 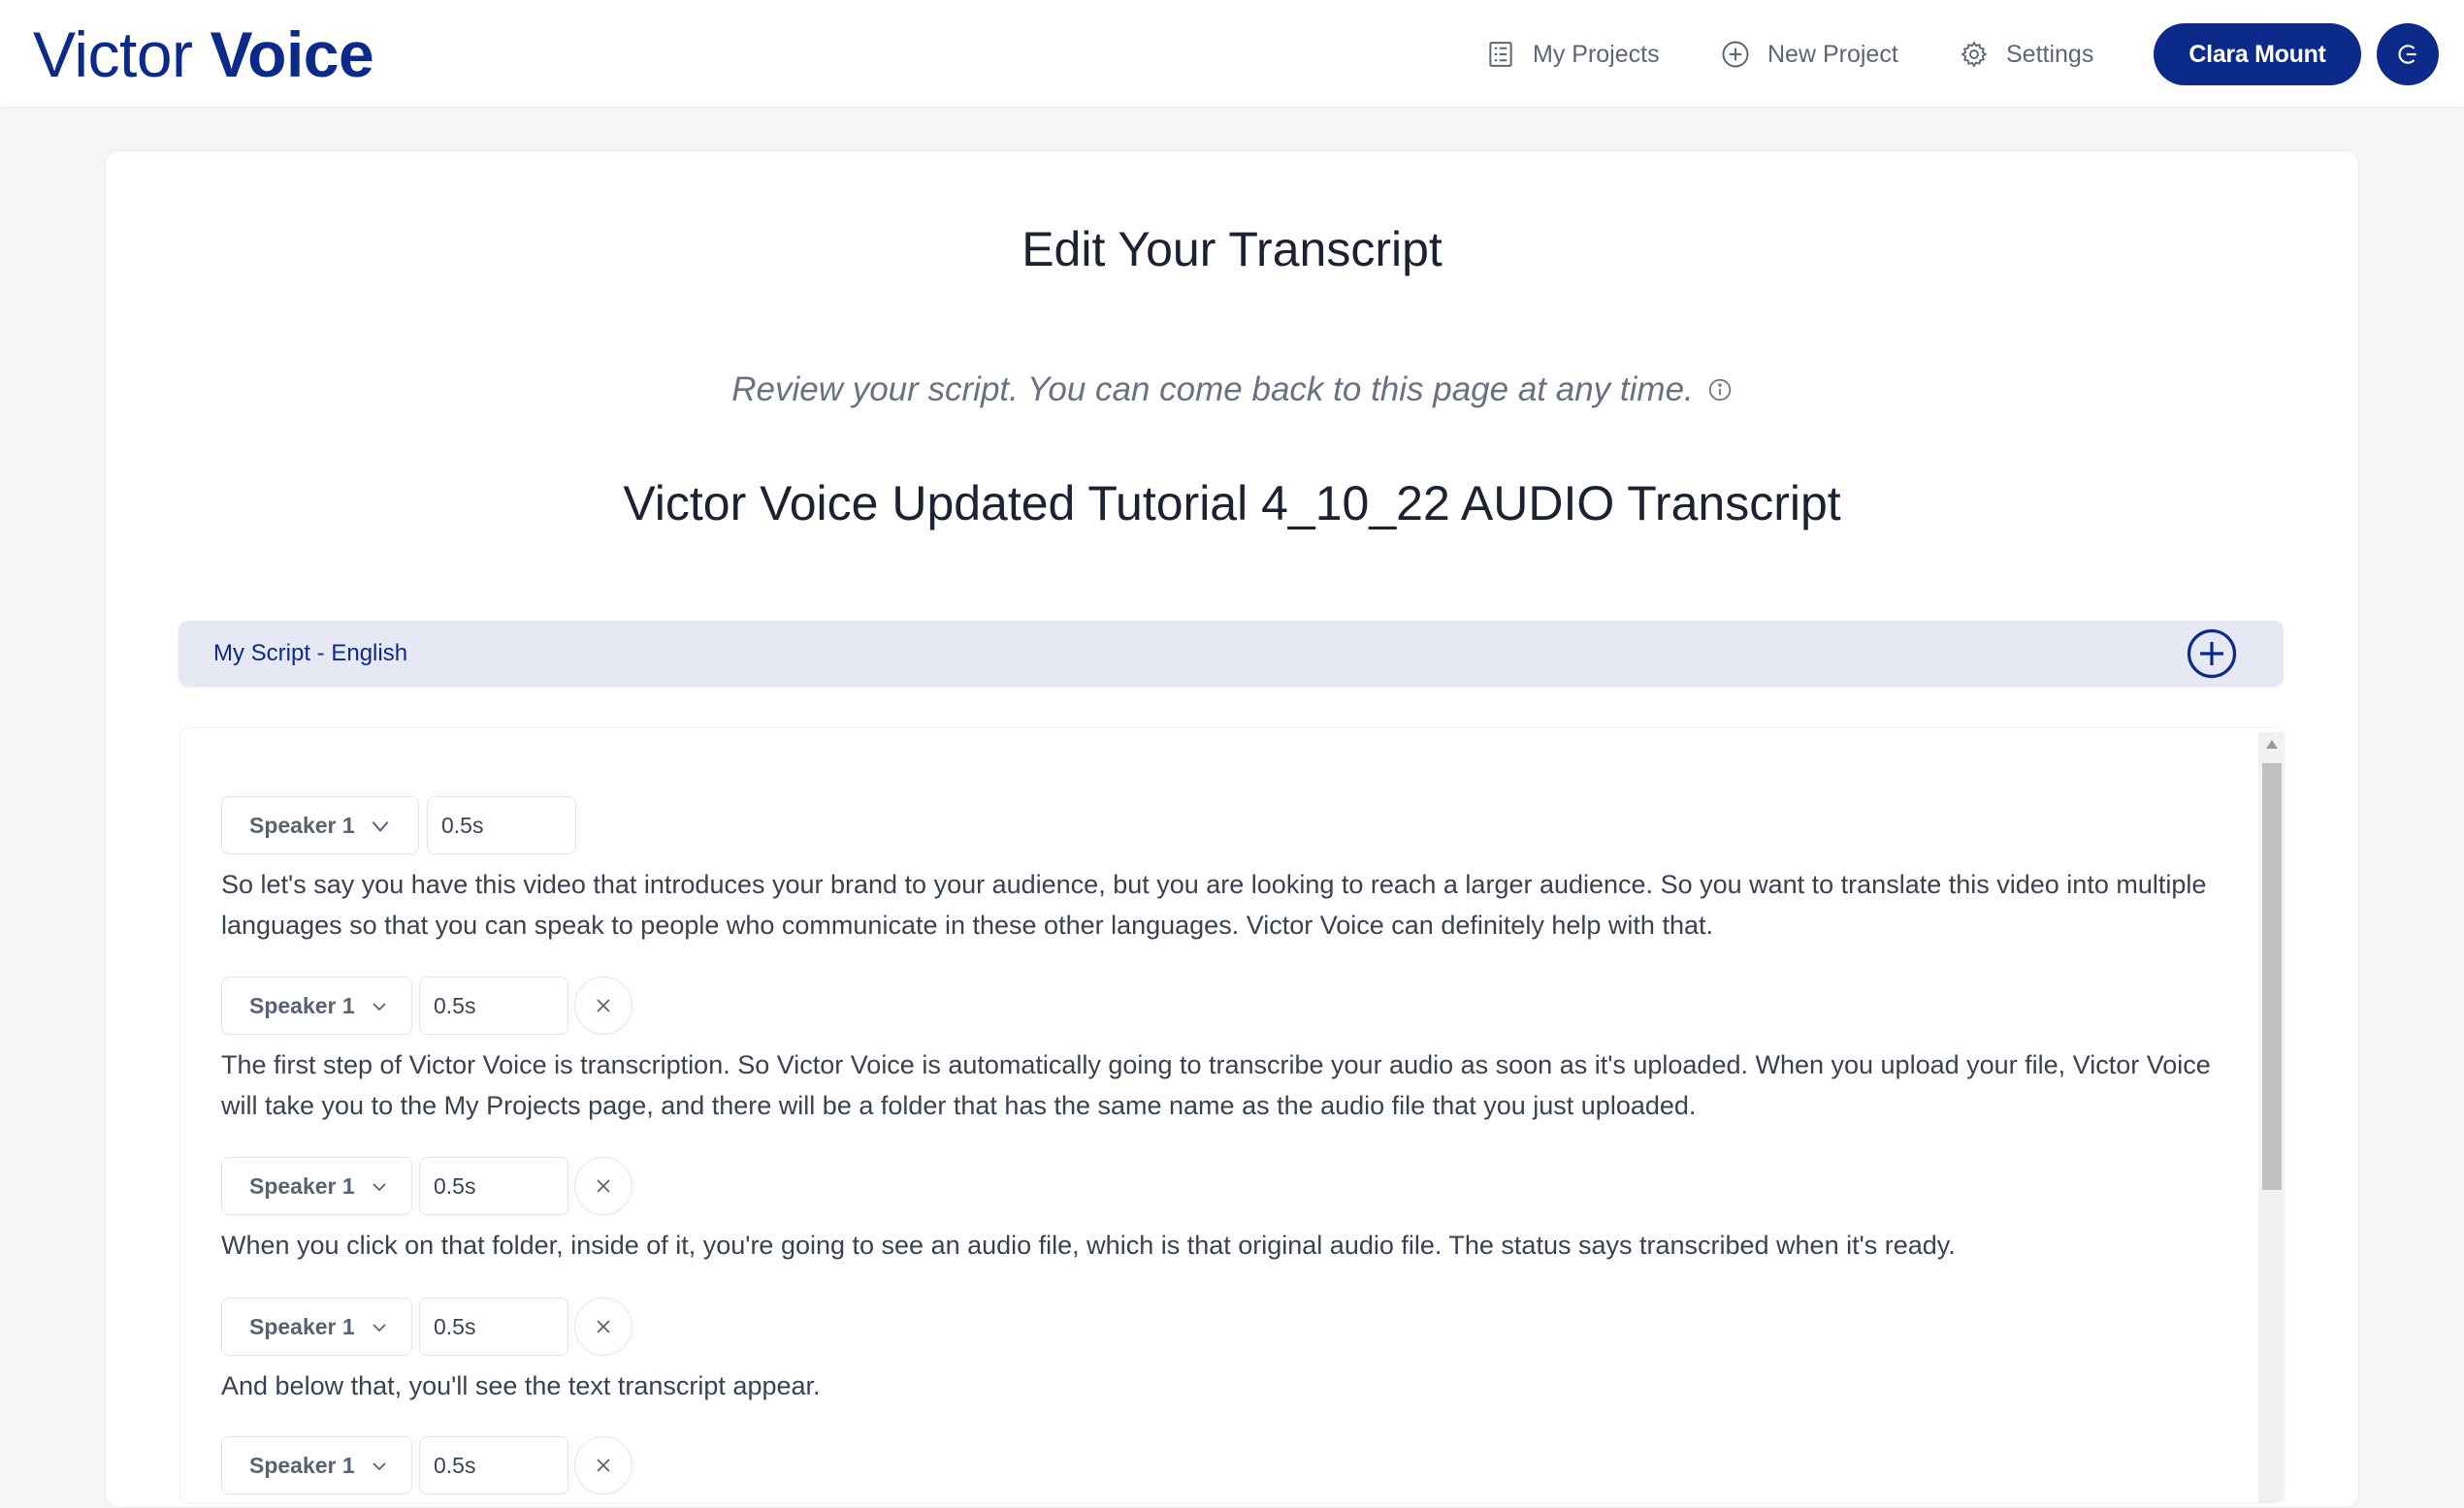 I want to click on nav-settings-label: Settings, so click(x=2050, y=54).